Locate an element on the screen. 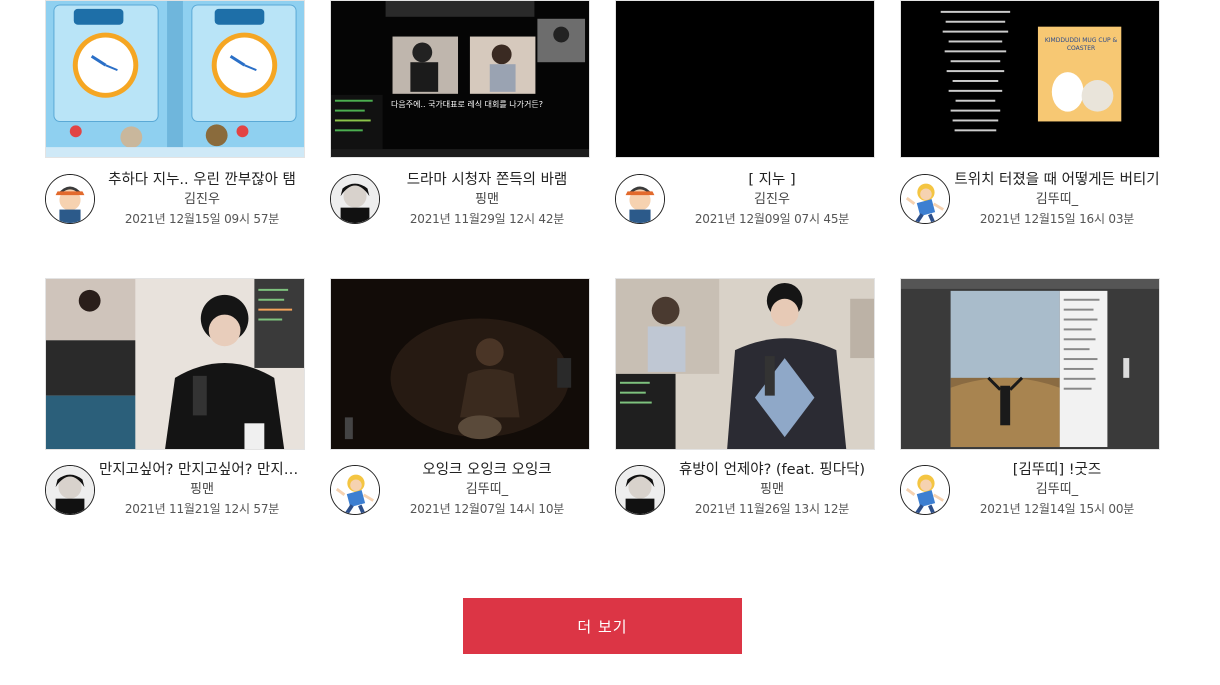  video-title: [ 지누 ] is located at coordinates (772, 180).